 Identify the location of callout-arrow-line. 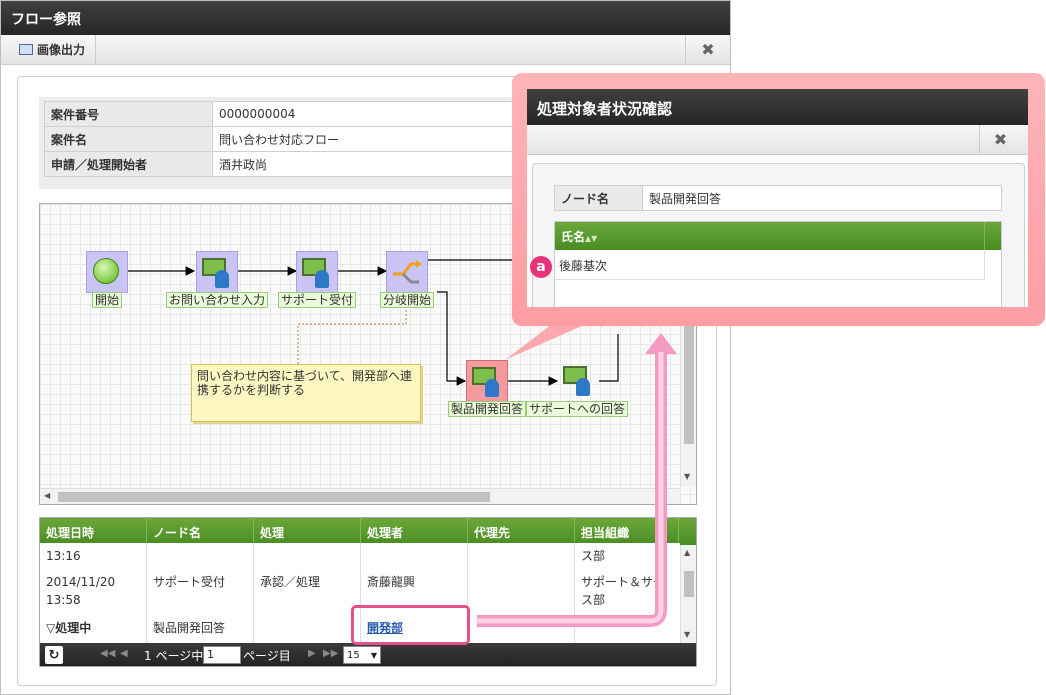
(572, 489).